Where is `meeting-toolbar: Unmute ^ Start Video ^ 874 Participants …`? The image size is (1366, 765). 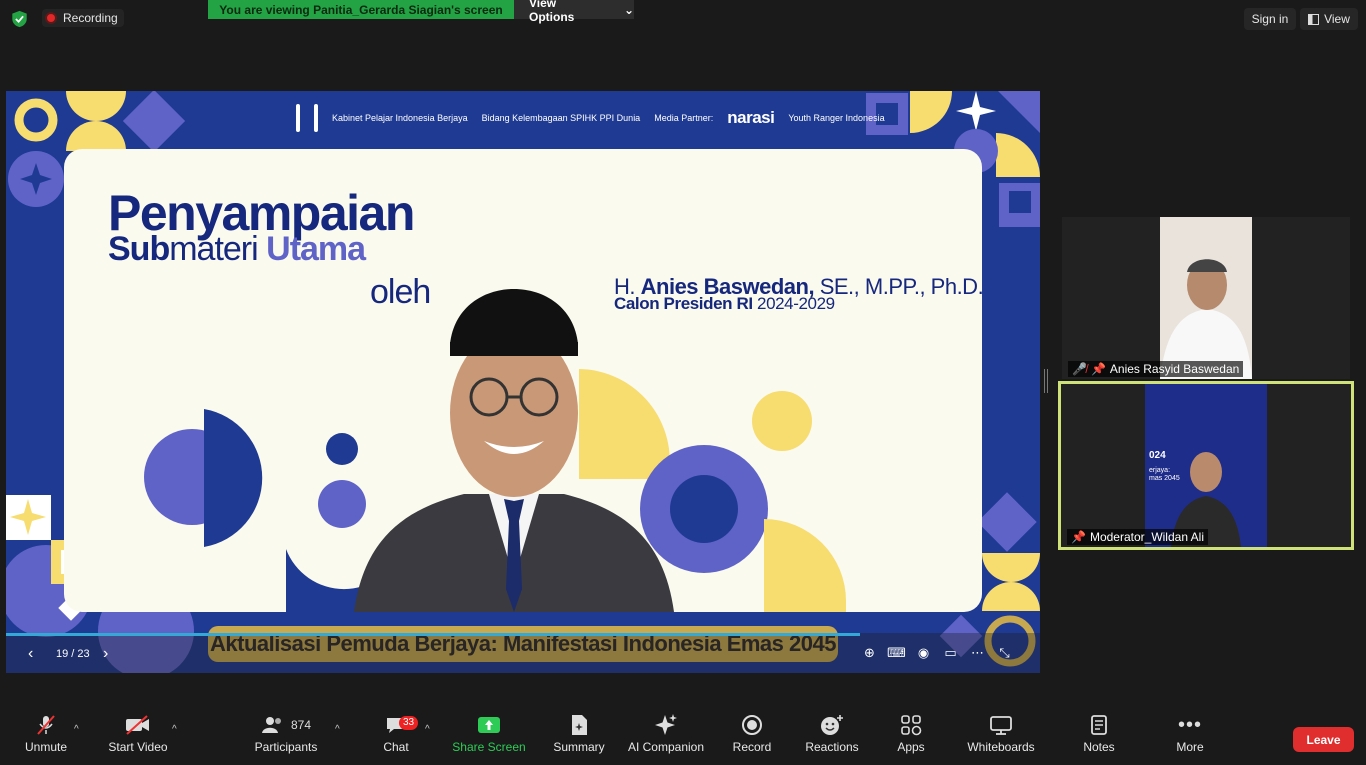 meeting-toolbar: Unmute ^ Start Video ^ 874 Participants … is located at coordinates (683, 737).